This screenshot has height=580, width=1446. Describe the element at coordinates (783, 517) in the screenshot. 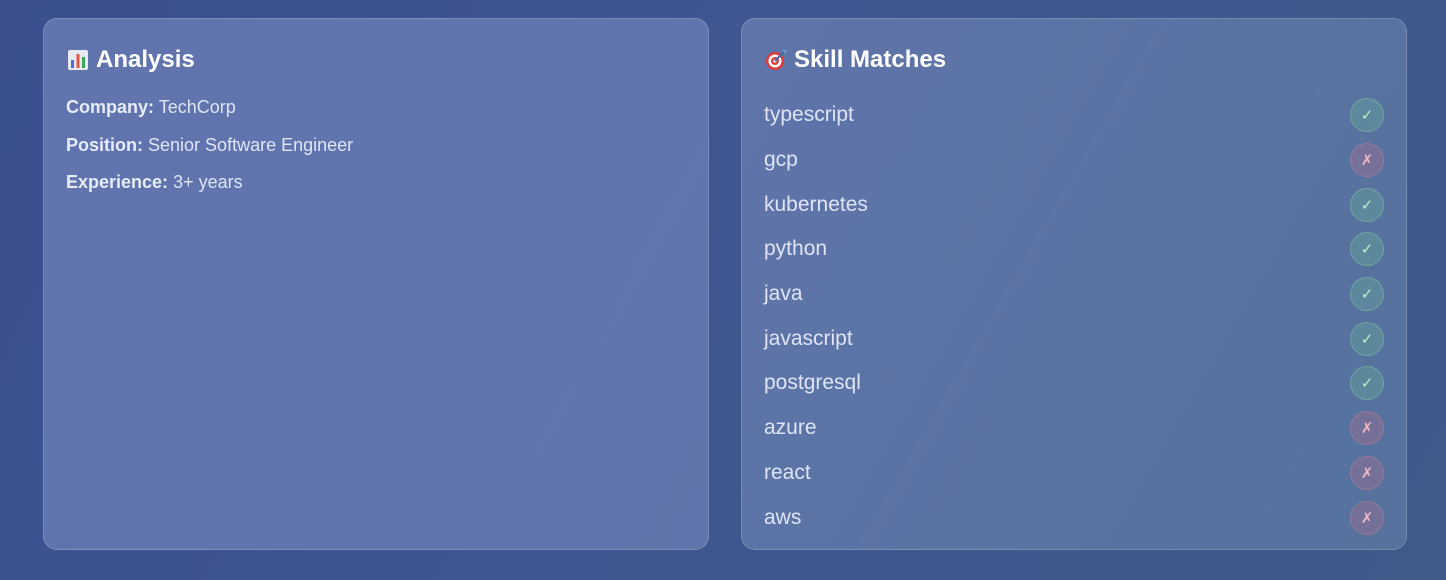

I see `skill-name: aws` at that location.